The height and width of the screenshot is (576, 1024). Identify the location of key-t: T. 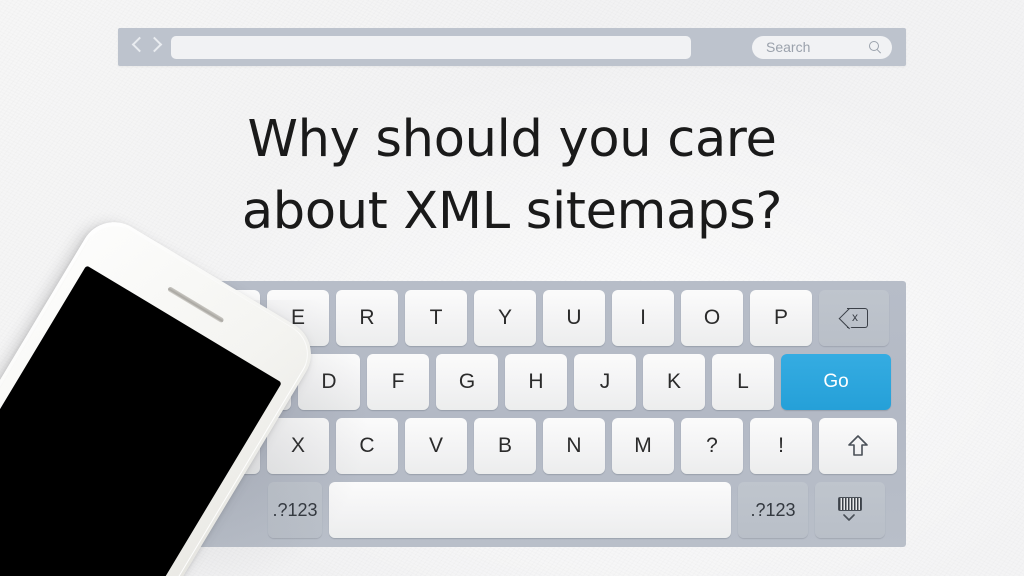
(436, 318).